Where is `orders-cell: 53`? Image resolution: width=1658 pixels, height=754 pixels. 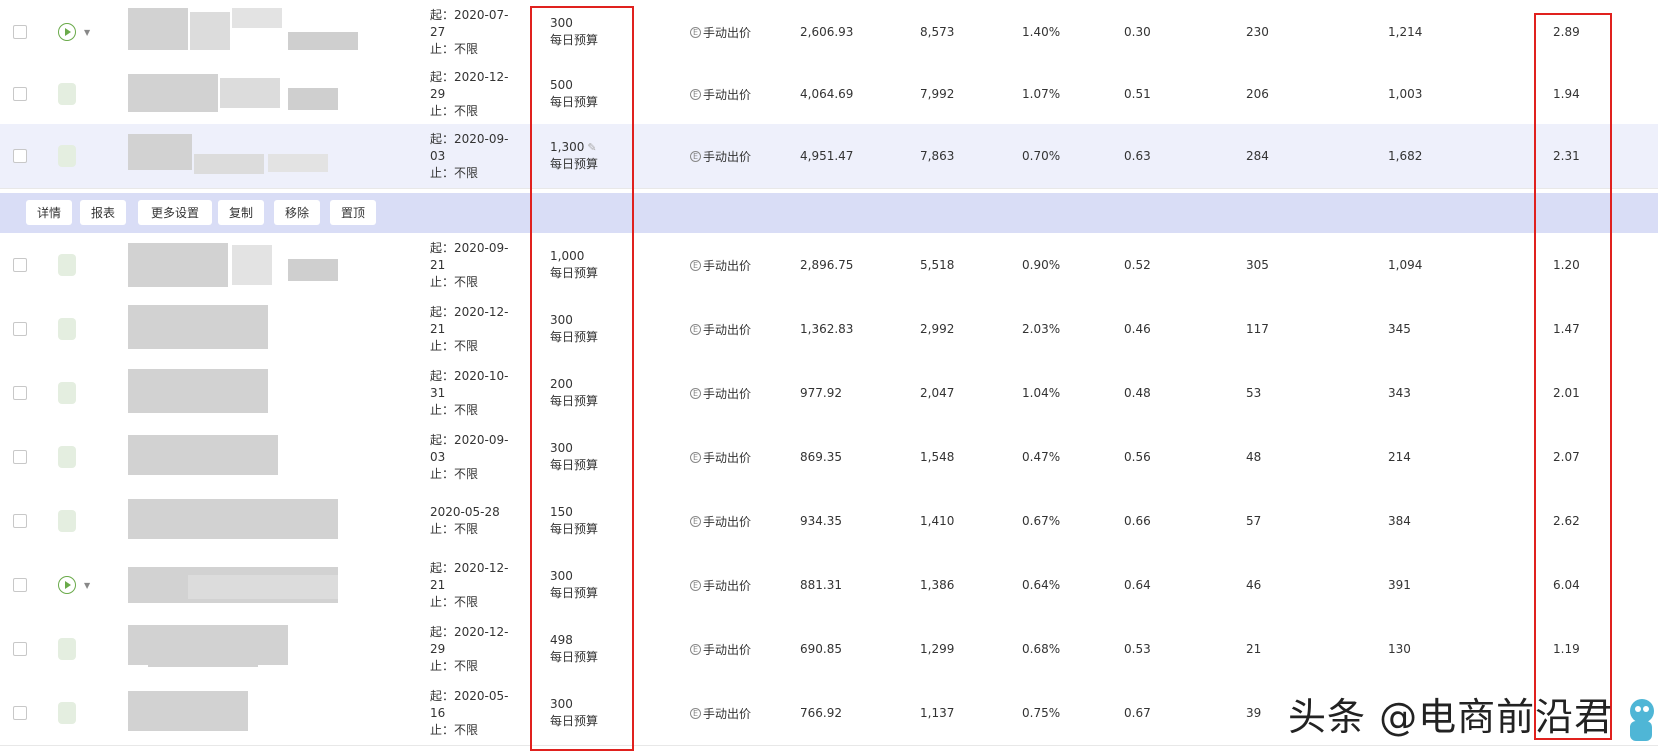
orders-cell: 53 is located at coordinates (1254, 393).